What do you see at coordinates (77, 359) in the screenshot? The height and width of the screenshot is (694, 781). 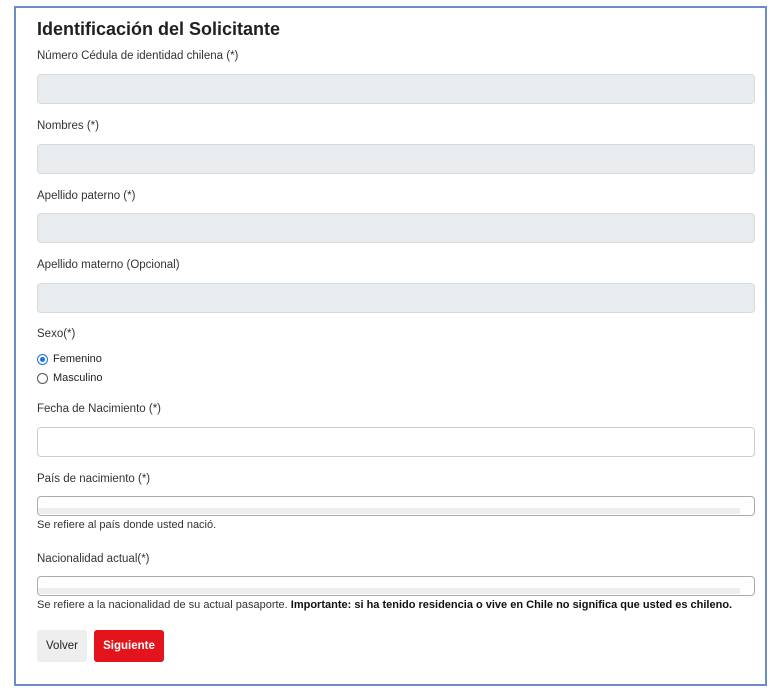 I see `radio-femenino-label: Femenino` at bounding box center [77, 359].